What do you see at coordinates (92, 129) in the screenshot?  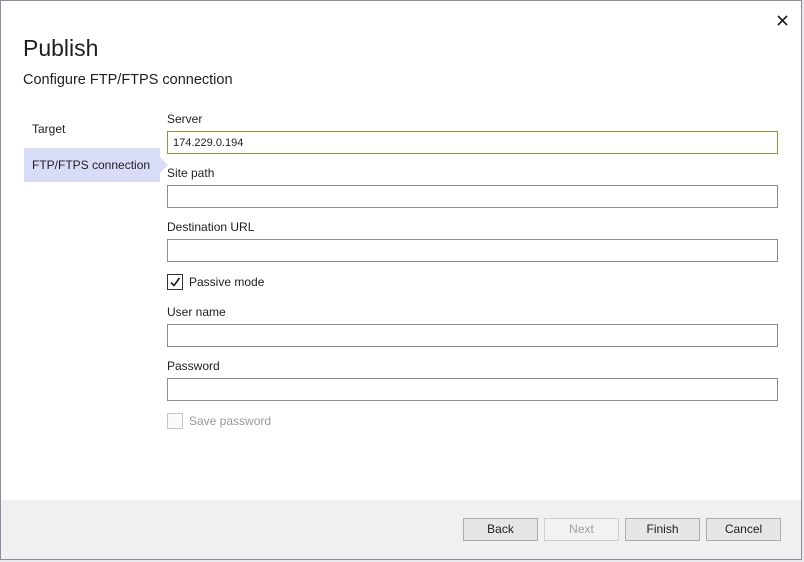 I see `nav-item-target: Target` at bounding box center [92, 129].